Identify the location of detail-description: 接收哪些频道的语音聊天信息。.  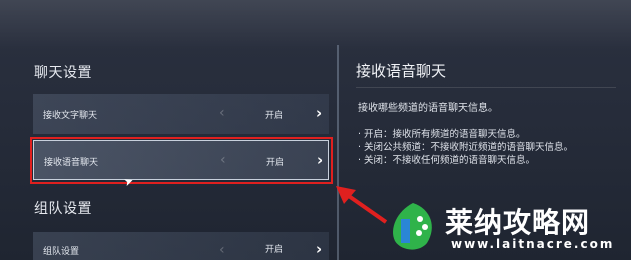
(428, 108).